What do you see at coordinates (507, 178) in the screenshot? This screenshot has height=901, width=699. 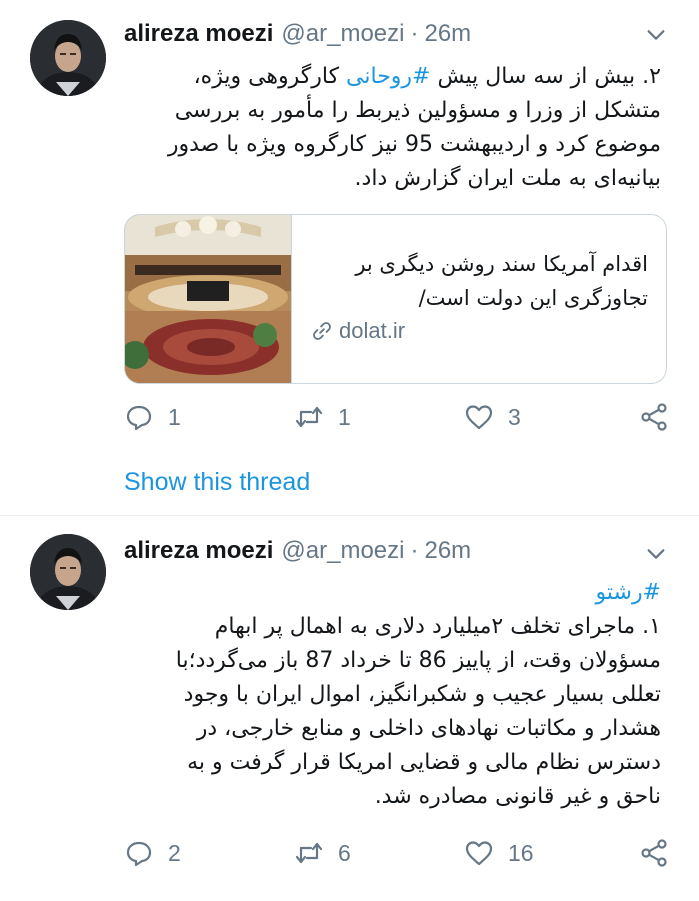 I see `tweet-text-line-4: بیانیه‌ای به ملت ایران گزارش داد.` at bounding box center [507, 178].